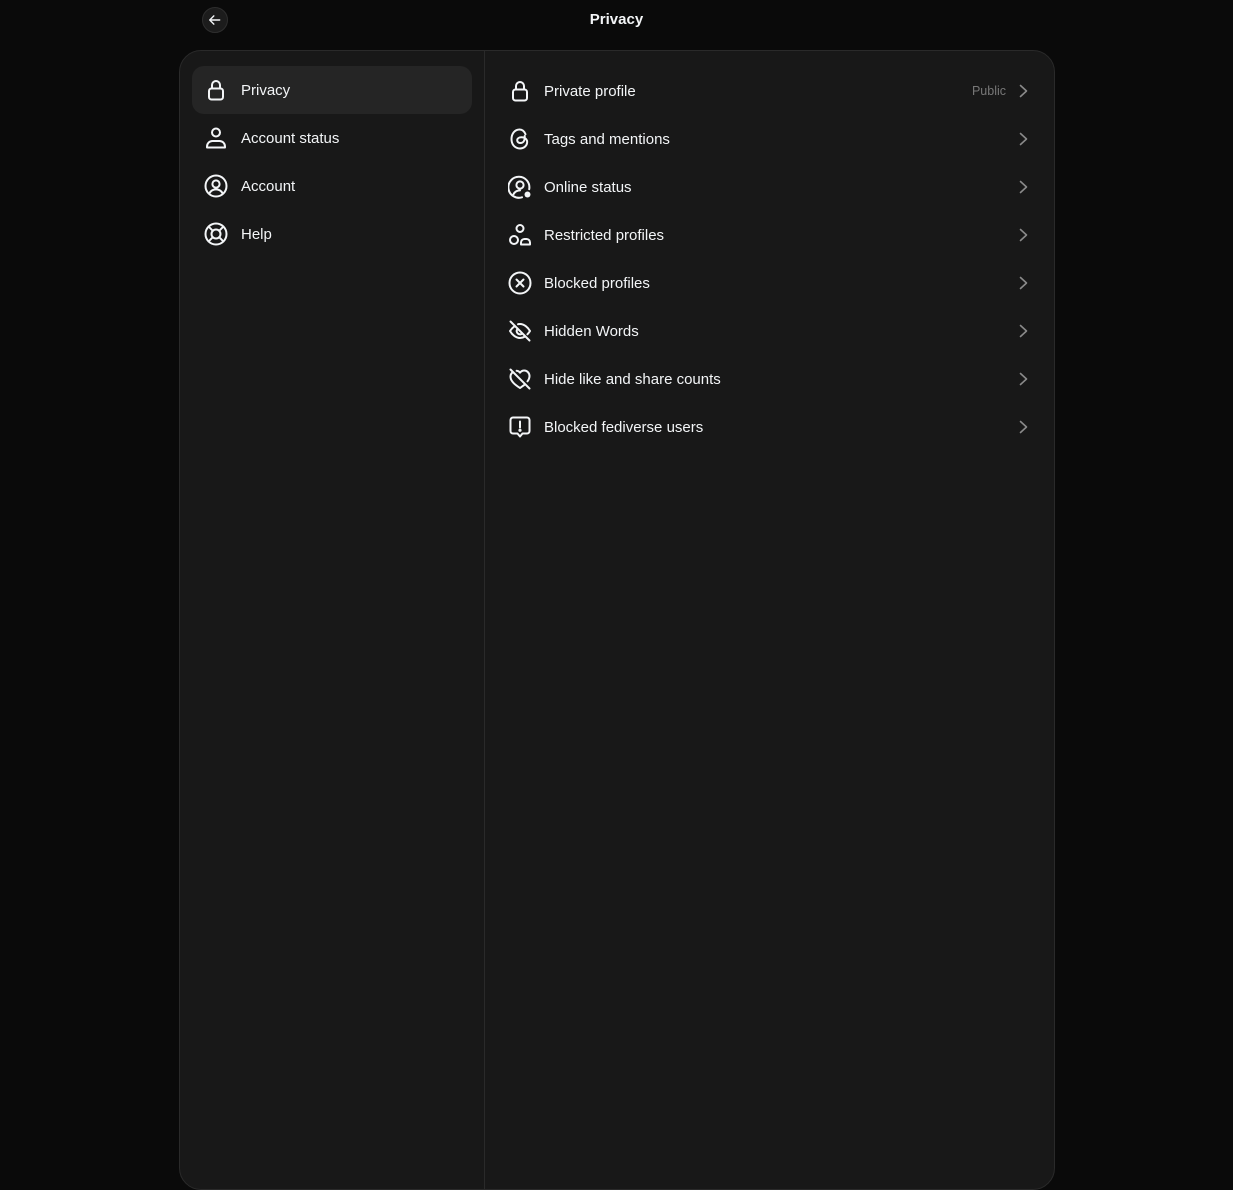  What do you see at coordinates (520, 139) in the screenshot?
I see `threads-at-icon` at bounding box center [520, 139].